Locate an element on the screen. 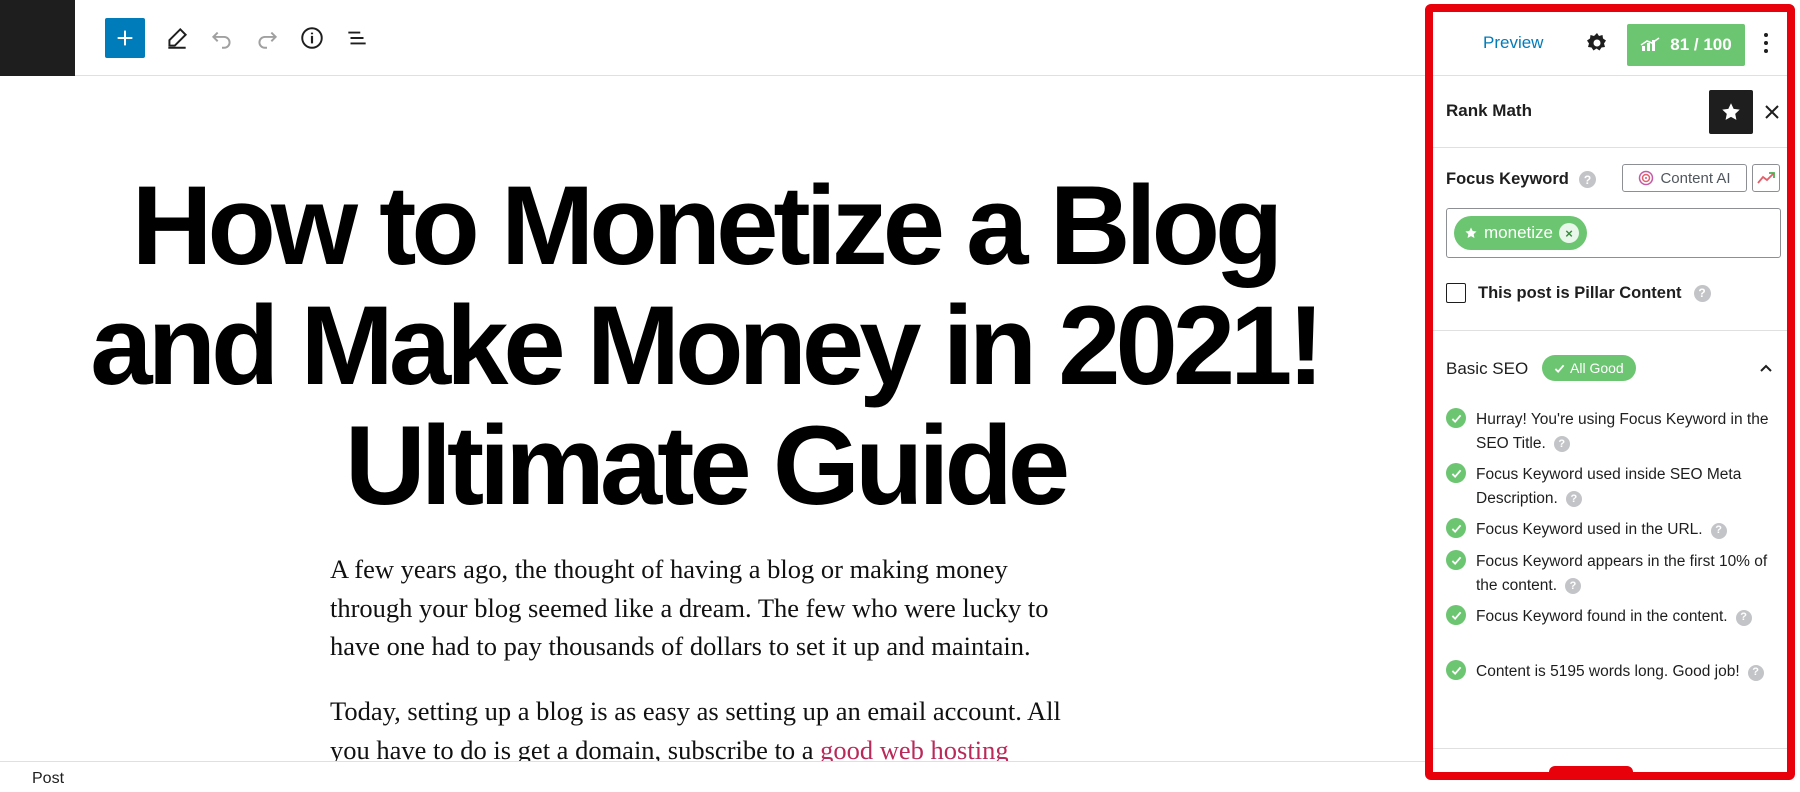  list-view-icon is located at coordinates (357, 38).